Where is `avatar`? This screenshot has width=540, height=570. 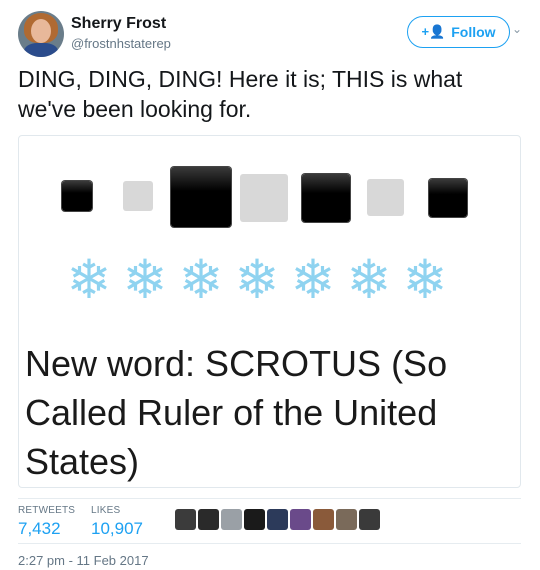 avatar is located at coordinates (41, 34).